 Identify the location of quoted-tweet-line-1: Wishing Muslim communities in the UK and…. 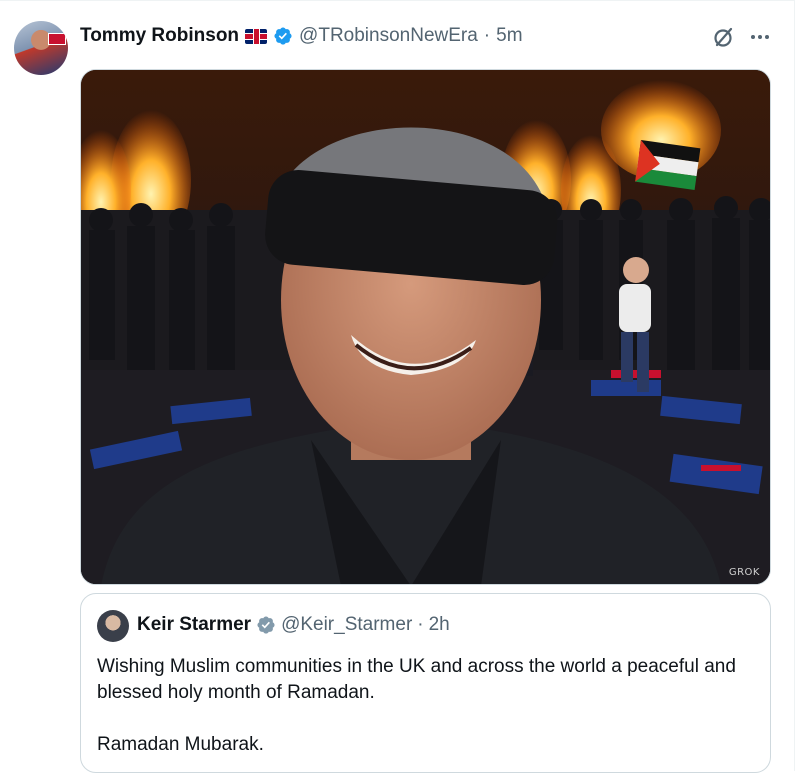
(416, 679).